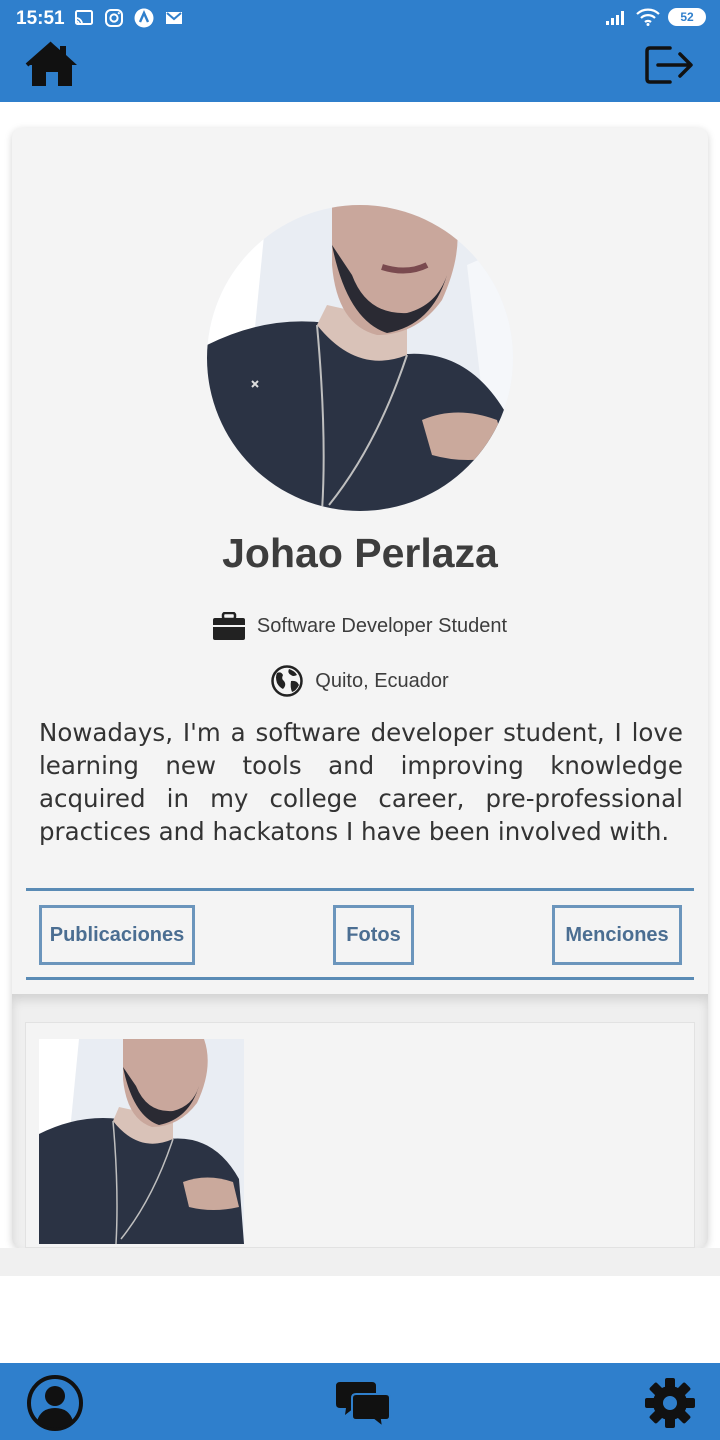 The width and height of the screenshot is (720, 1440). Describe the element at coordinates (382, 625) in the screenshot. I see `occupation-text: Software Developer Student` at that location.